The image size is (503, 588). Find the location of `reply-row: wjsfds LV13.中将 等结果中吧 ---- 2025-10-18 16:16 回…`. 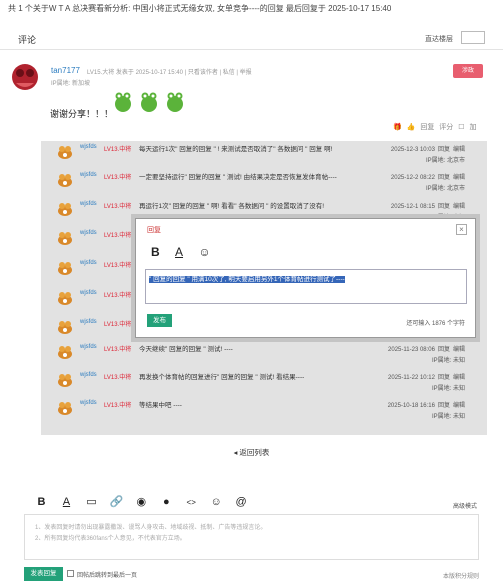

reply-row: wjsfds LV13.中将 等结果中吧 ---- 2025-10-18 16:16 回… is located at coordinates (264, 412).